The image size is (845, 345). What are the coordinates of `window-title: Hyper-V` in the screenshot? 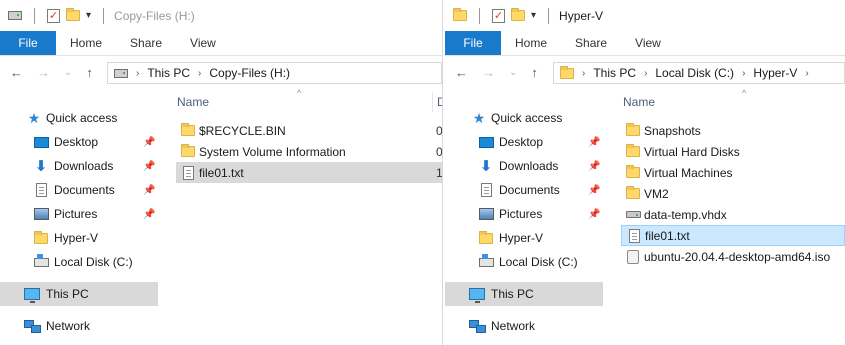 It's located at (581, 15).